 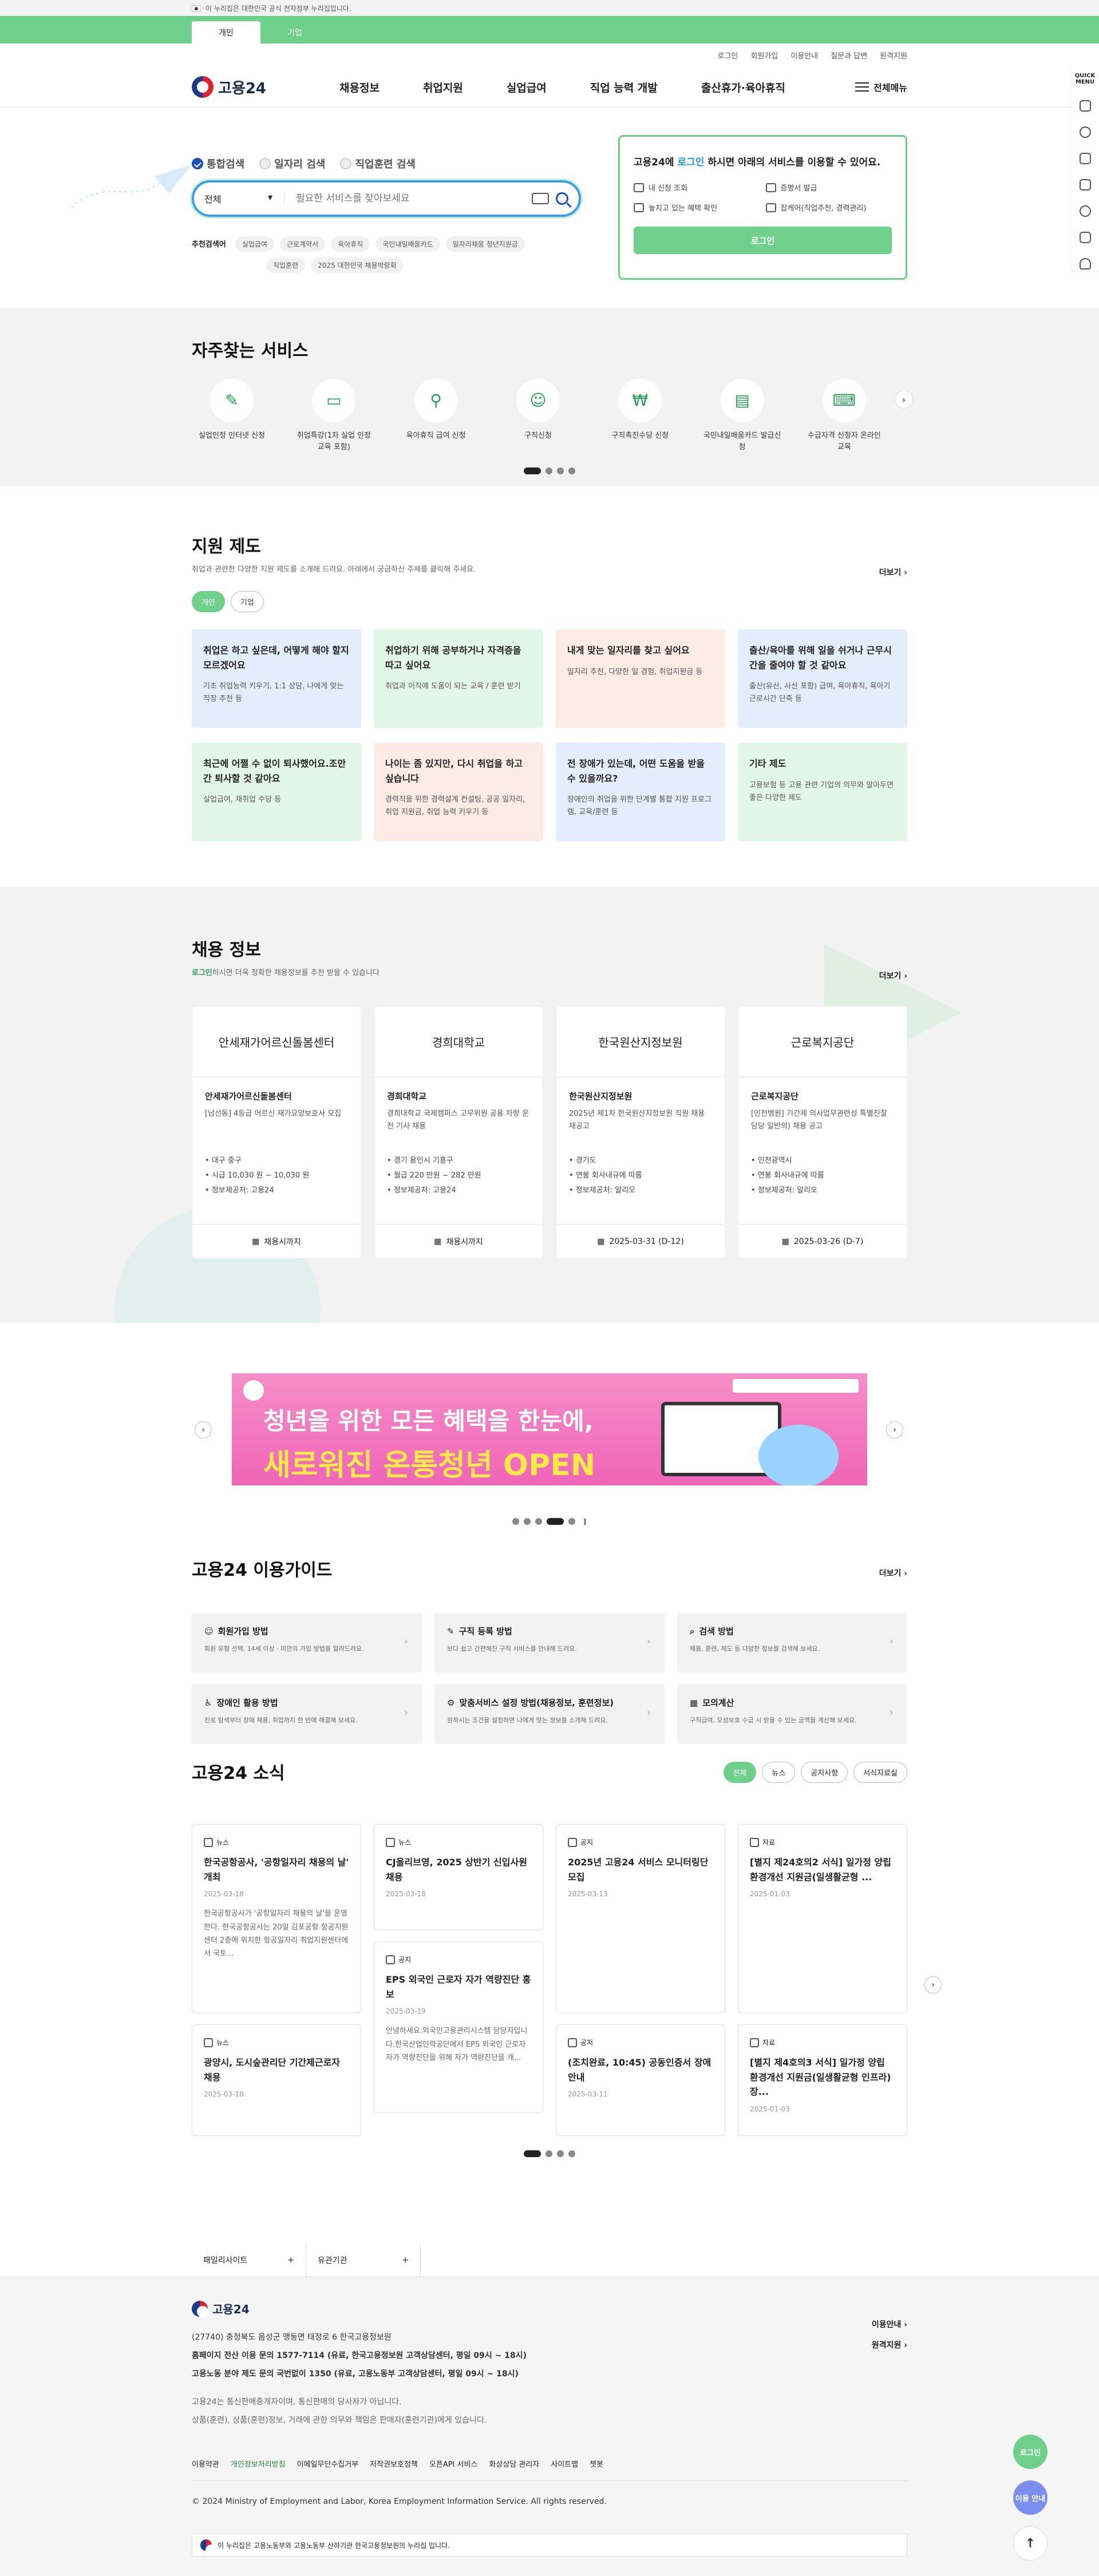 What do you see at coordinates (378, 163) in the screenshot?
I see `search-tab-training: 직업훈련 검색` at bounding box center [378, 163].